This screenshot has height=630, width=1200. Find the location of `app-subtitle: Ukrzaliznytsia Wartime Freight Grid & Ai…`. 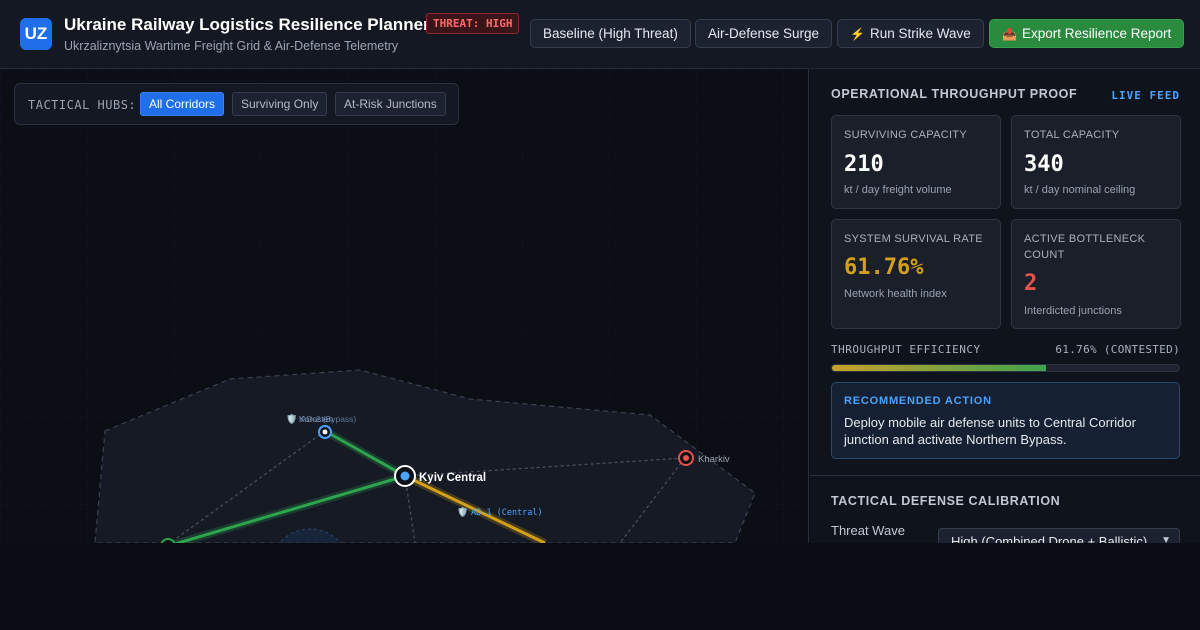

app-subtitle: Ukrzaliznytsia Wartime Freight Grid & Ai… is located at coordinates (231, 46).